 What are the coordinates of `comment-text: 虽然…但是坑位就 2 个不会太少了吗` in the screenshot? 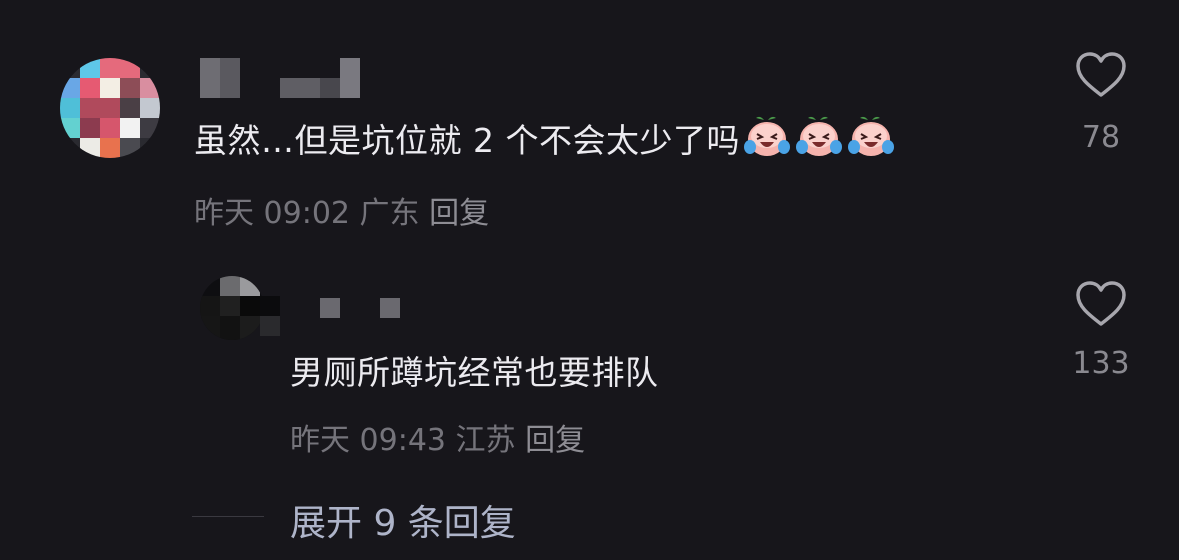 It's located at (545, 139).